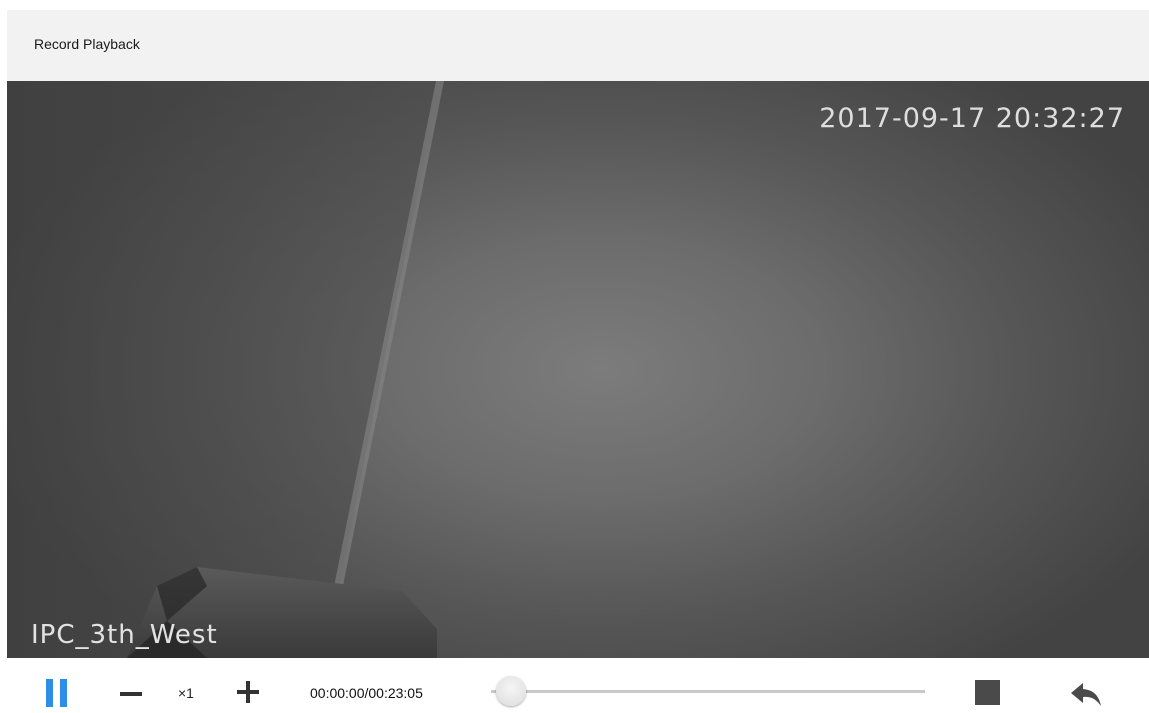 The height and width of the screenshot is (713, 1149). Describe the element at coordinates (58, 691) in the screenshot. I see `pause-button` at that location.